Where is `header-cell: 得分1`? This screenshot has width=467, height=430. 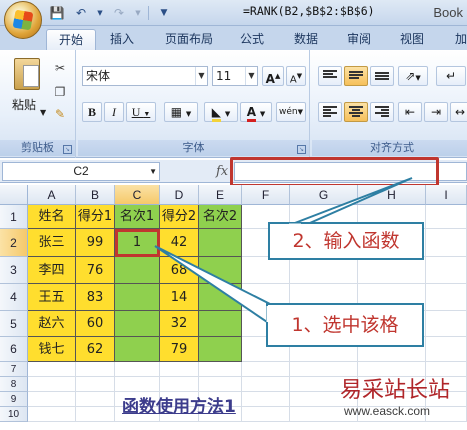
header-cell: 得分1 is located at coordinates (95, 217).